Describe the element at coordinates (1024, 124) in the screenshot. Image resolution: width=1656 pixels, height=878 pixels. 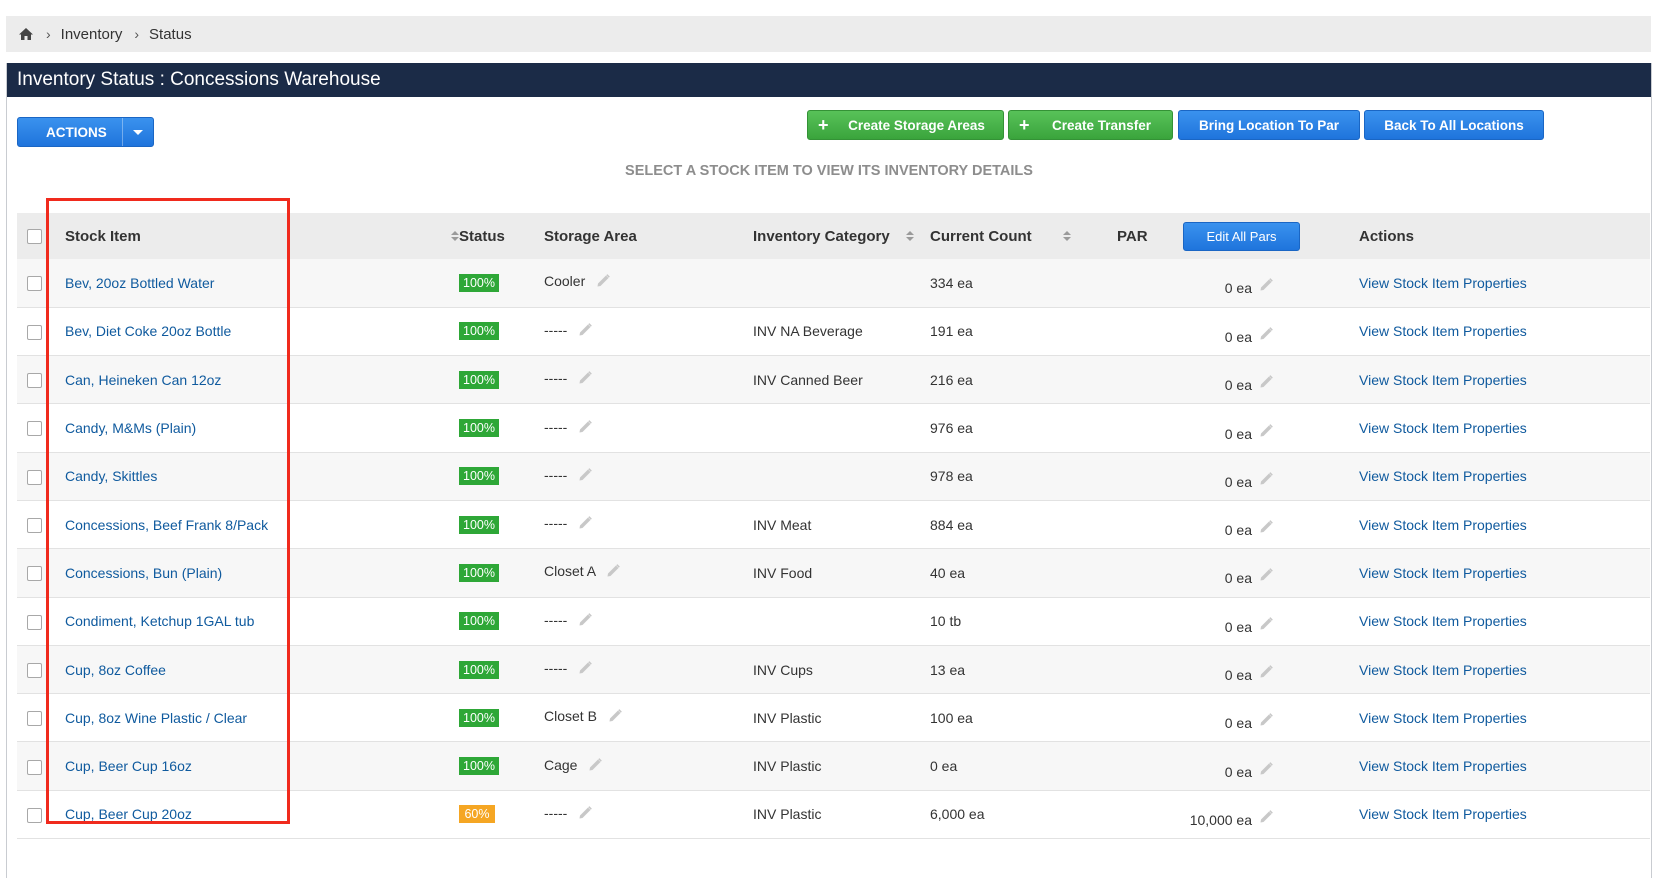
I see `plus-icon: +` at that location.